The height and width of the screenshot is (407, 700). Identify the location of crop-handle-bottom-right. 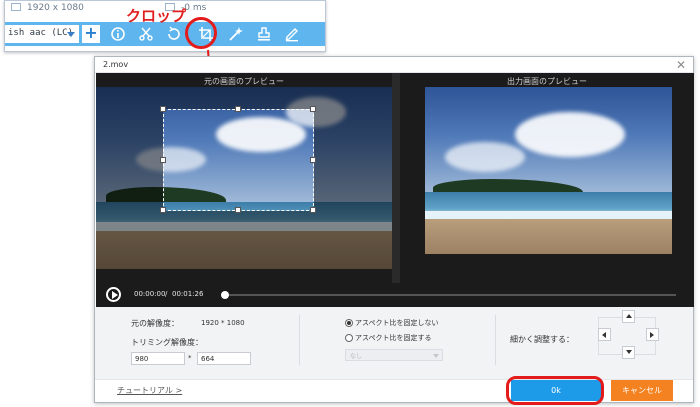
(313, 210).